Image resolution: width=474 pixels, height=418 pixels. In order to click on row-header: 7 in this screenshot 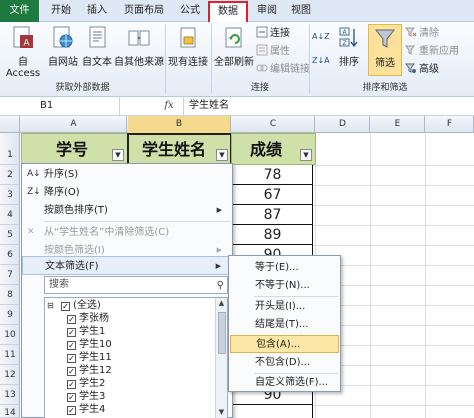, I will do `click(10, 275)`.